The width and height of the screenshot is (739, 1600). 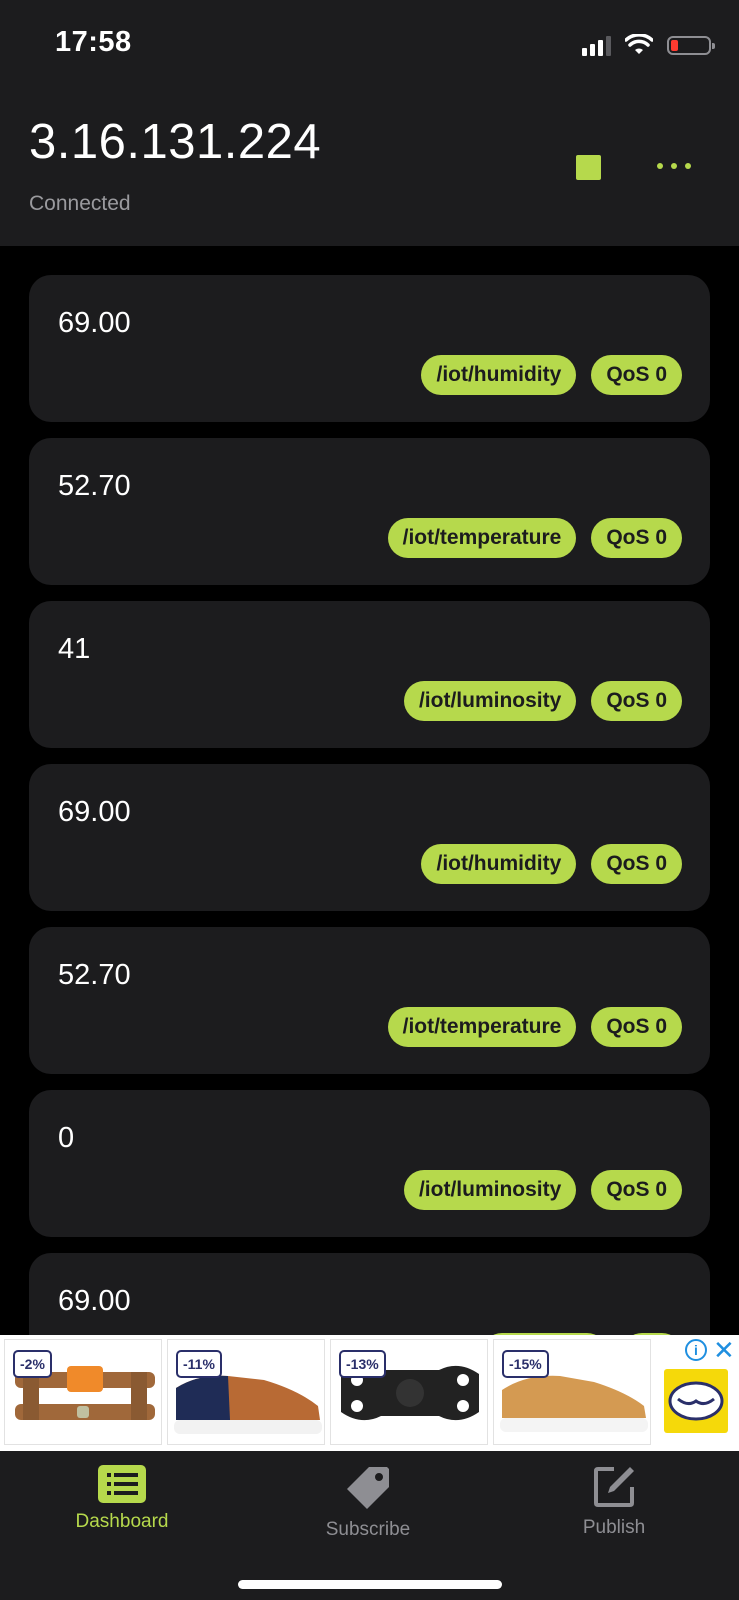 I want to click on tab-label: Dashboard, so click(x=122, y=1521).